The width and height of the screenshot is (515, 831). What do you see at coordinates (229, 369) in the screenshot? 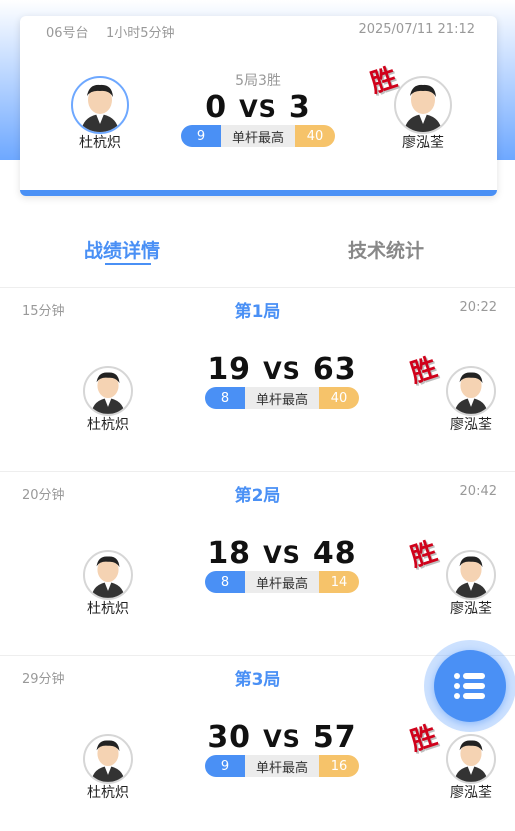
I see `left-score: 19` at bounding box center [229, 369].